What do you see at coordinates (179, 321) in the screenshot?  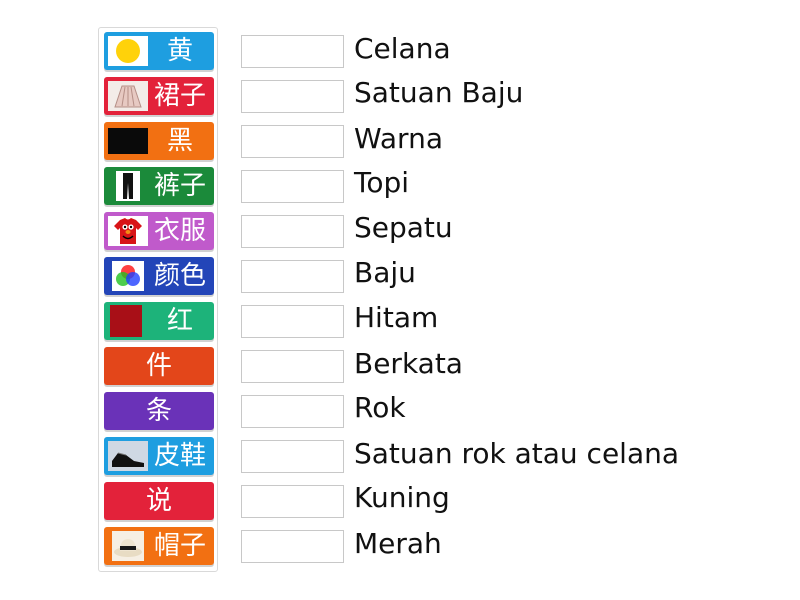 I see `tile-label: 红` at bounding box center [179, 321].